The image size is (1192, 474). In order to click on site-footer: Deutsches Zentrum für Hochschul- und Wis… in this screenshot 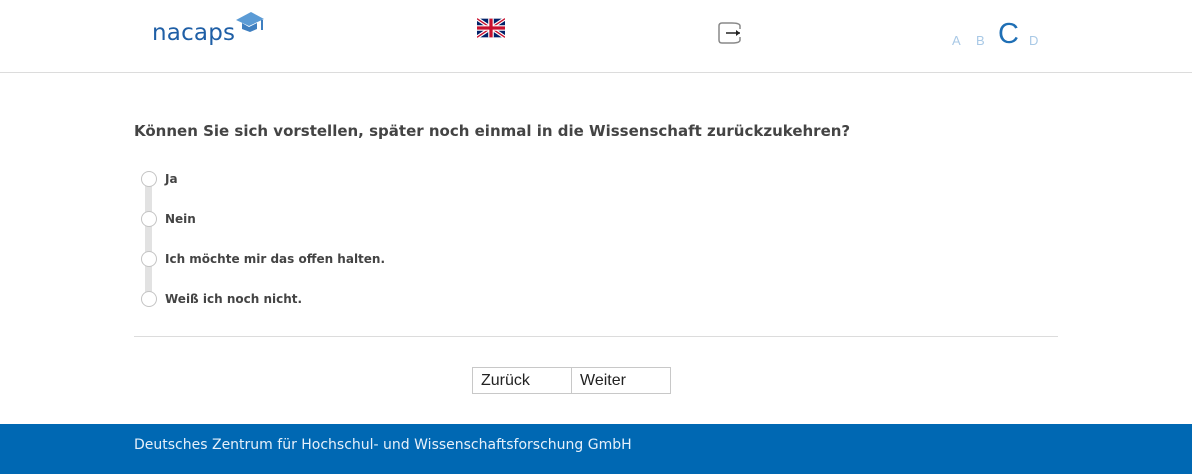, I will do `click(596, 449)`.